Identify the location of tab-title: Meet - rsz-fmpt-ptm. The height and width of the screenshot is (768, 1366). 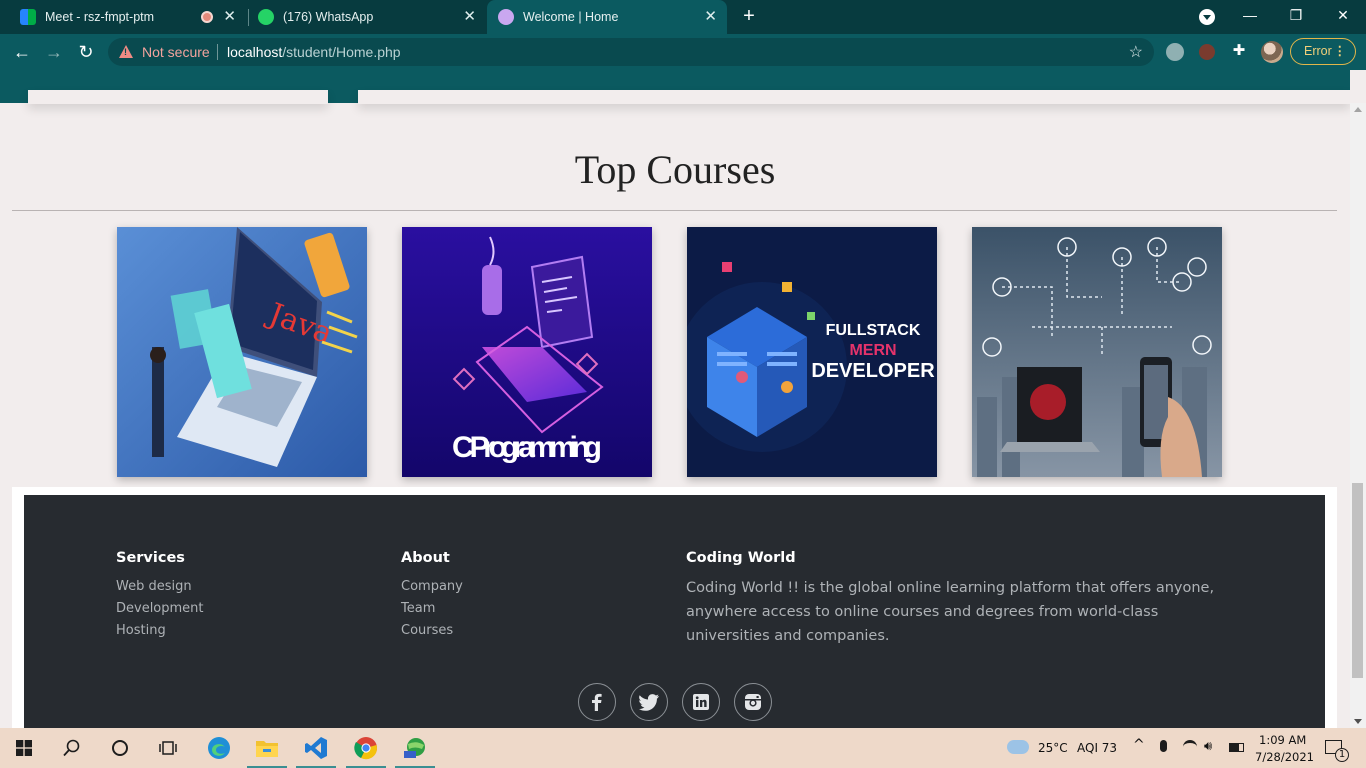
(100, 17).